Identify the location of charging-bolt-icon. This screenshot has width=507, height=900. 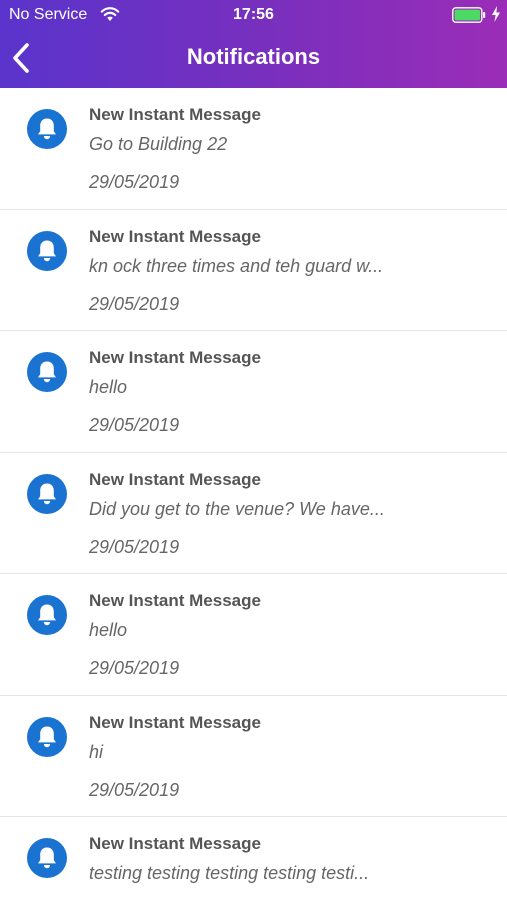
(496, 14).